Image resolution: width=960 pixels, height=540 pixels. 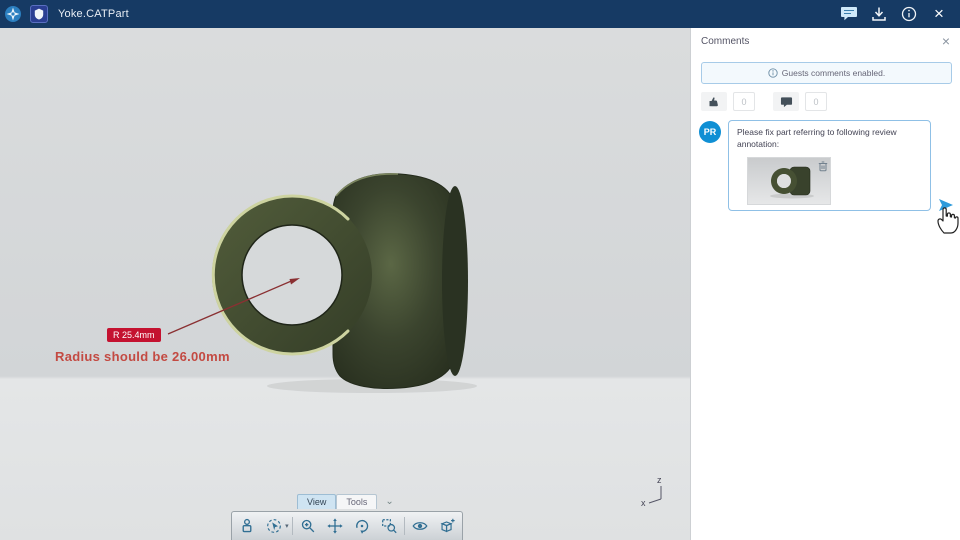 I want to click on thumbs-up-icon, so click(x=713, y=102).